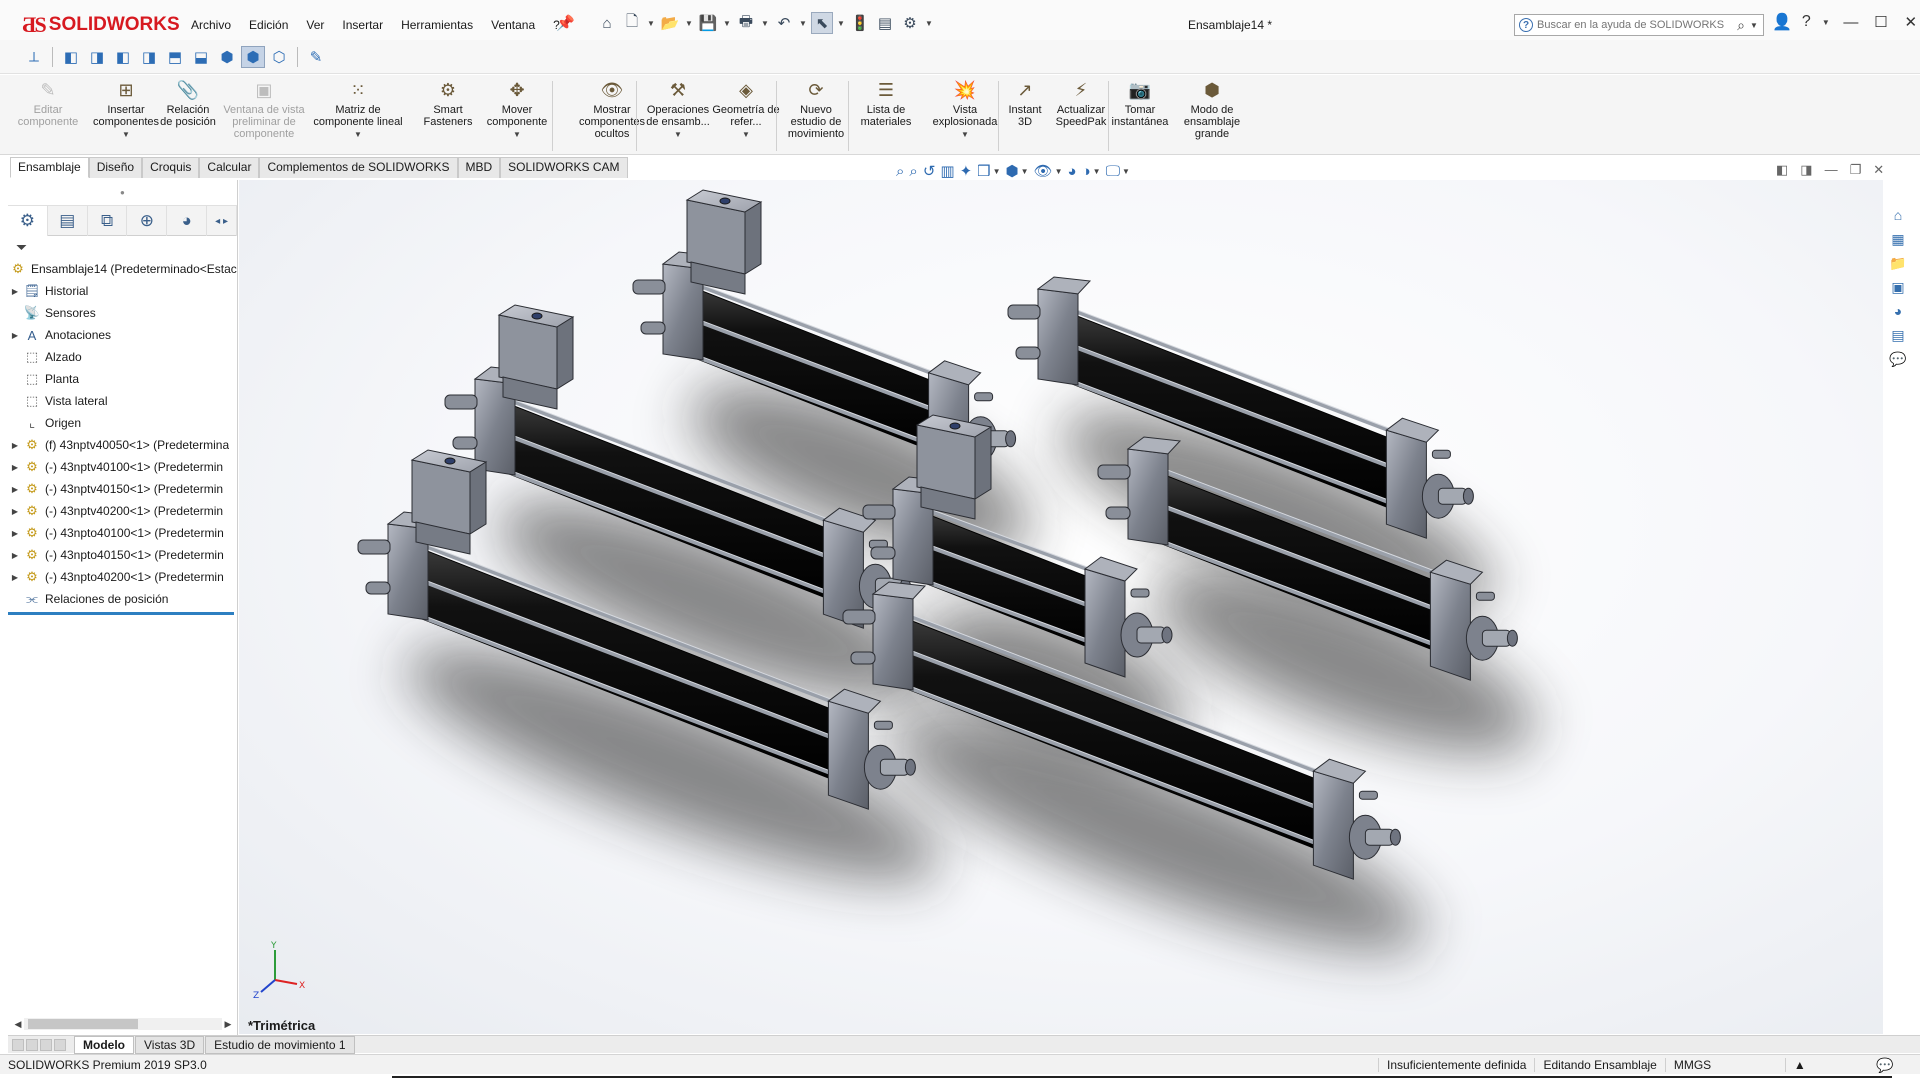  What do you see at coordinates (1898, 311) in the screenshot?
I see `appearances-icon: ◕` at bounding box center [1898, 311].